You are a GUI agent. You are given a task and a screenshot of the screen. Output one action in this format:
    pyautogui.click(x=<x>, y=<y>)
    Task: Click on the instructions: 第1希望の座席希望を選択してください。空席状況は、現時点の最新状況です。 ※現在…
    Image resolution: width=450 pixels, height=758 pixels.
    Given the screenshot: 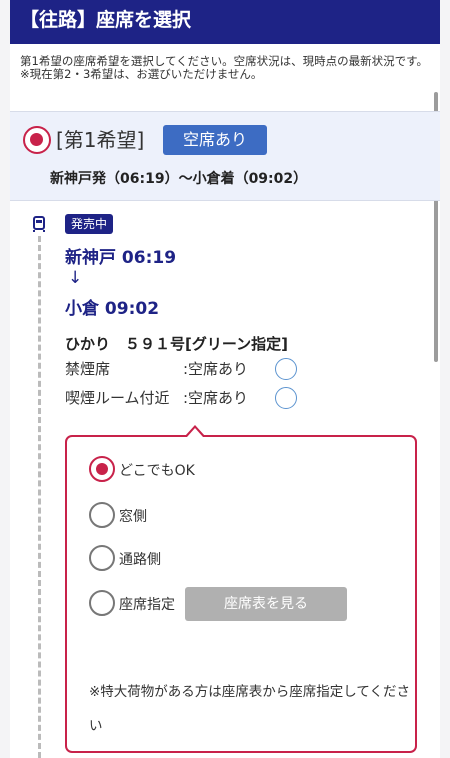 What is the action you would take?
    pyautogui.click(x=227, y=68)
    